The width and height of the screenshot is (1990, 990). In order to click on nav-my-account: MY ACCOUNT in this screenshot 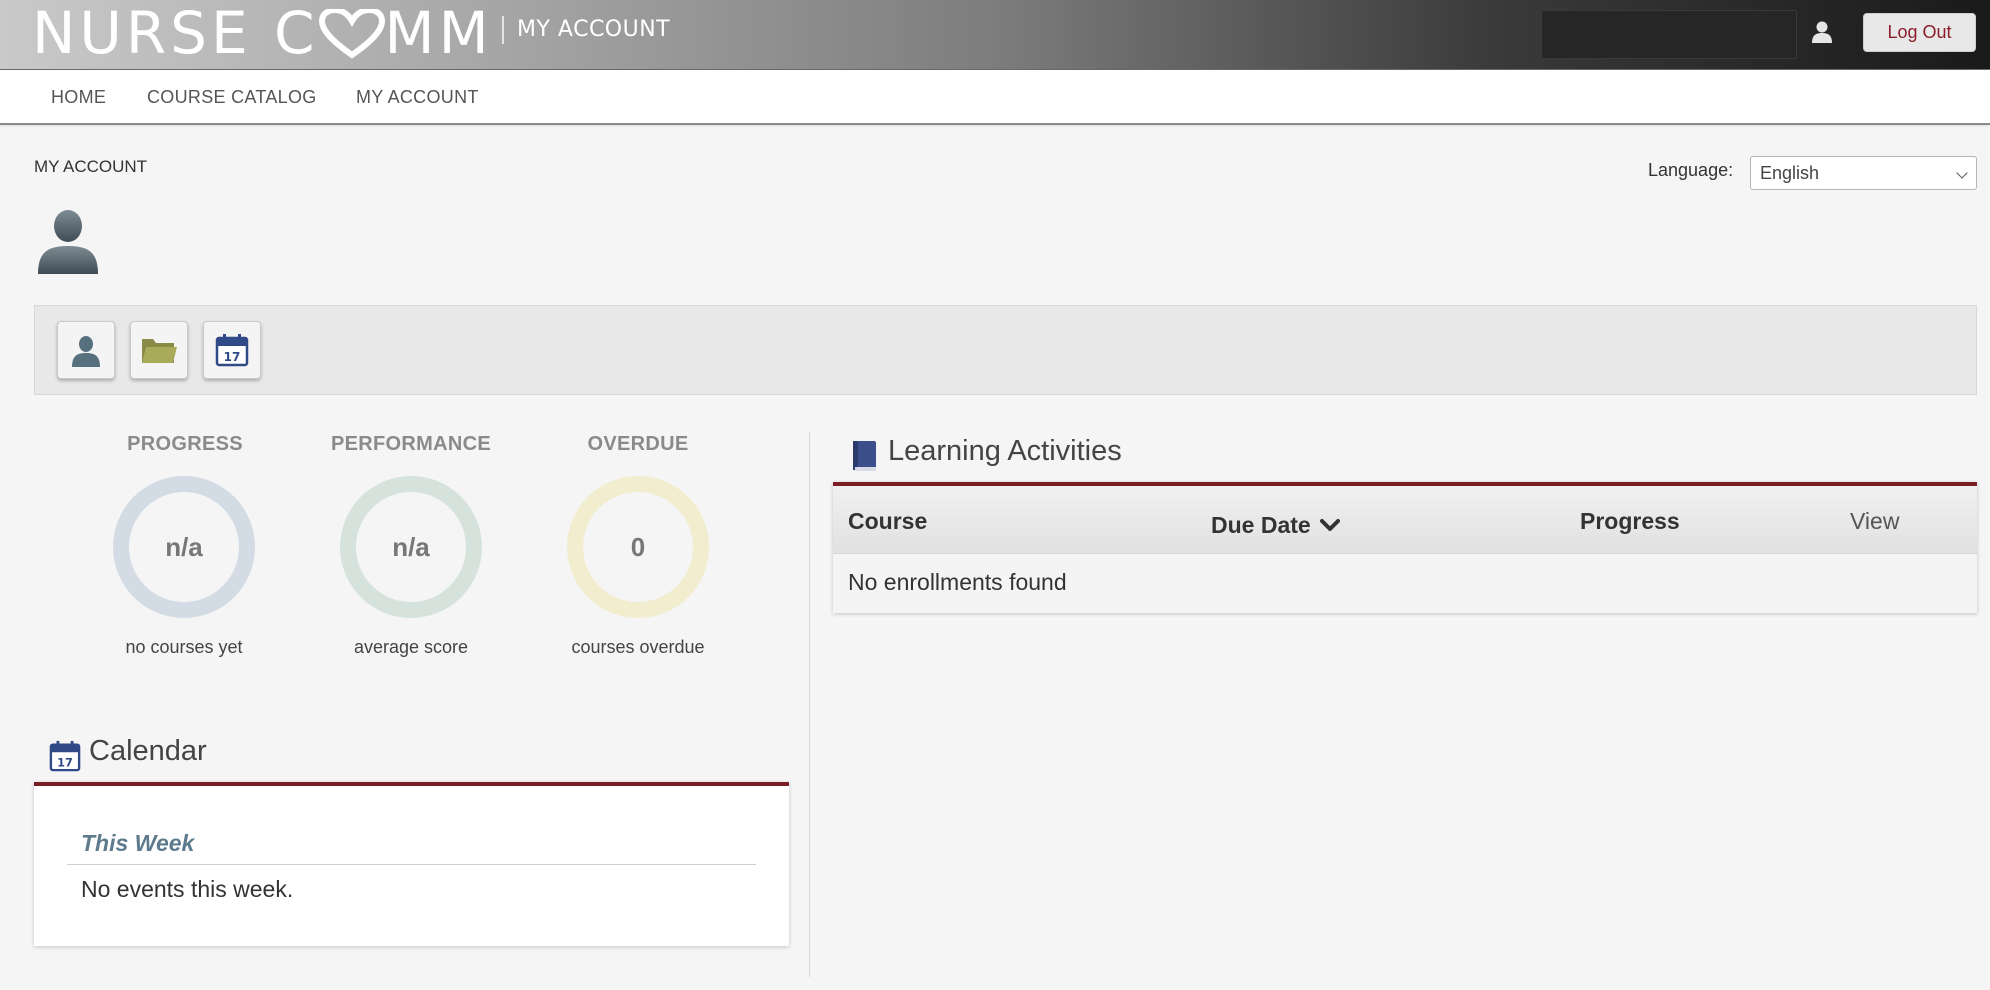, I will do `click(417, 97)`.